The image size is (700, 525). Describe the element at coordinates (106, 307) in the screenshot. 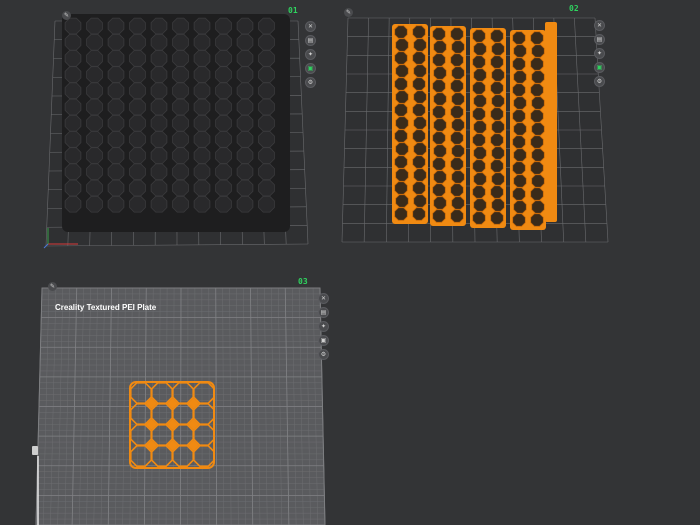

I see `bed-title: Creality Textured PEI Plate` at that location.